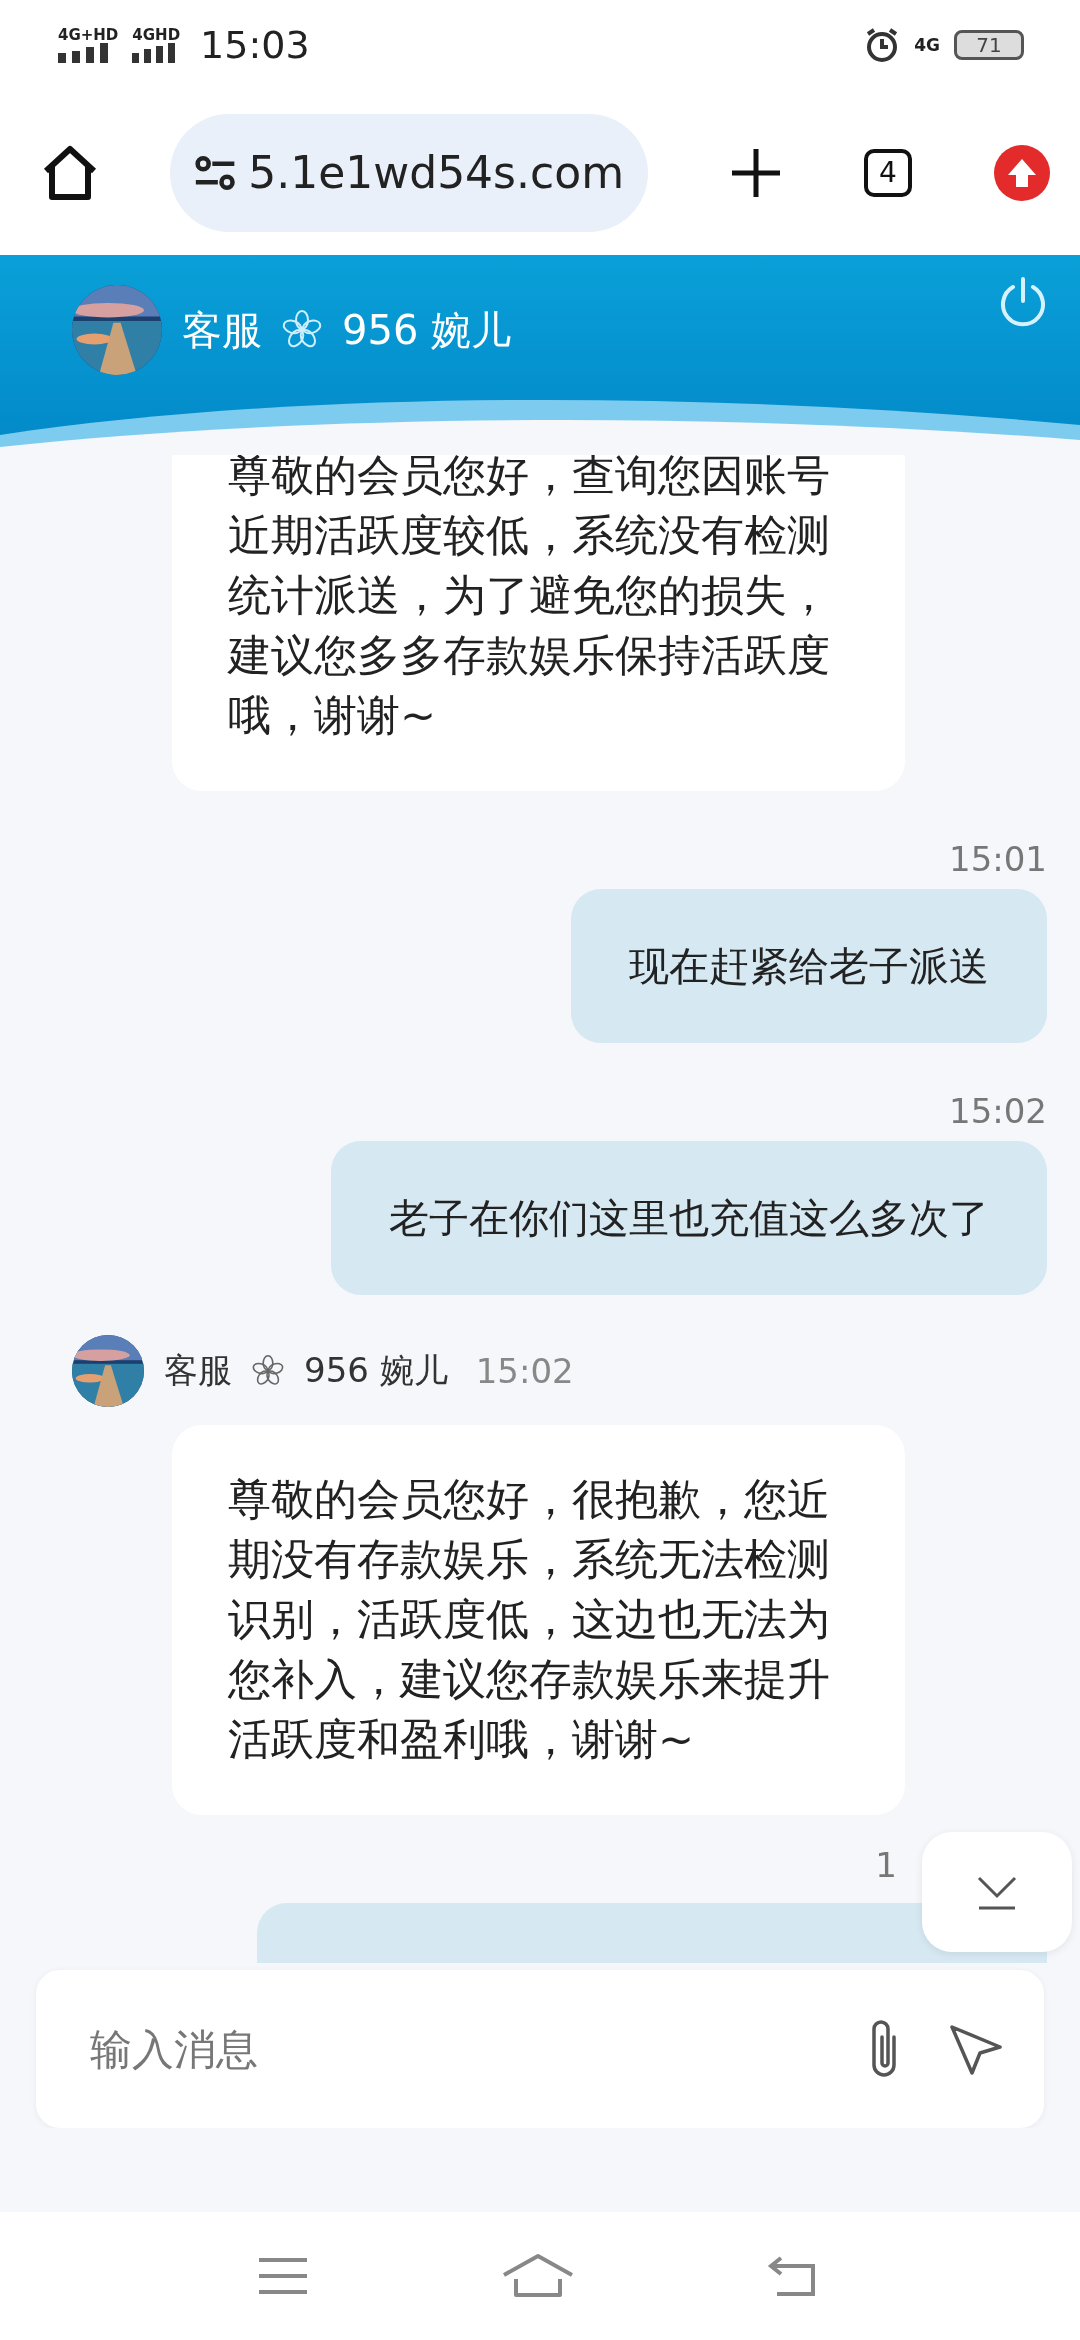  Describe the element at coordinates (756, 172) in the screenshot. I see `new-tab-button` at that location.